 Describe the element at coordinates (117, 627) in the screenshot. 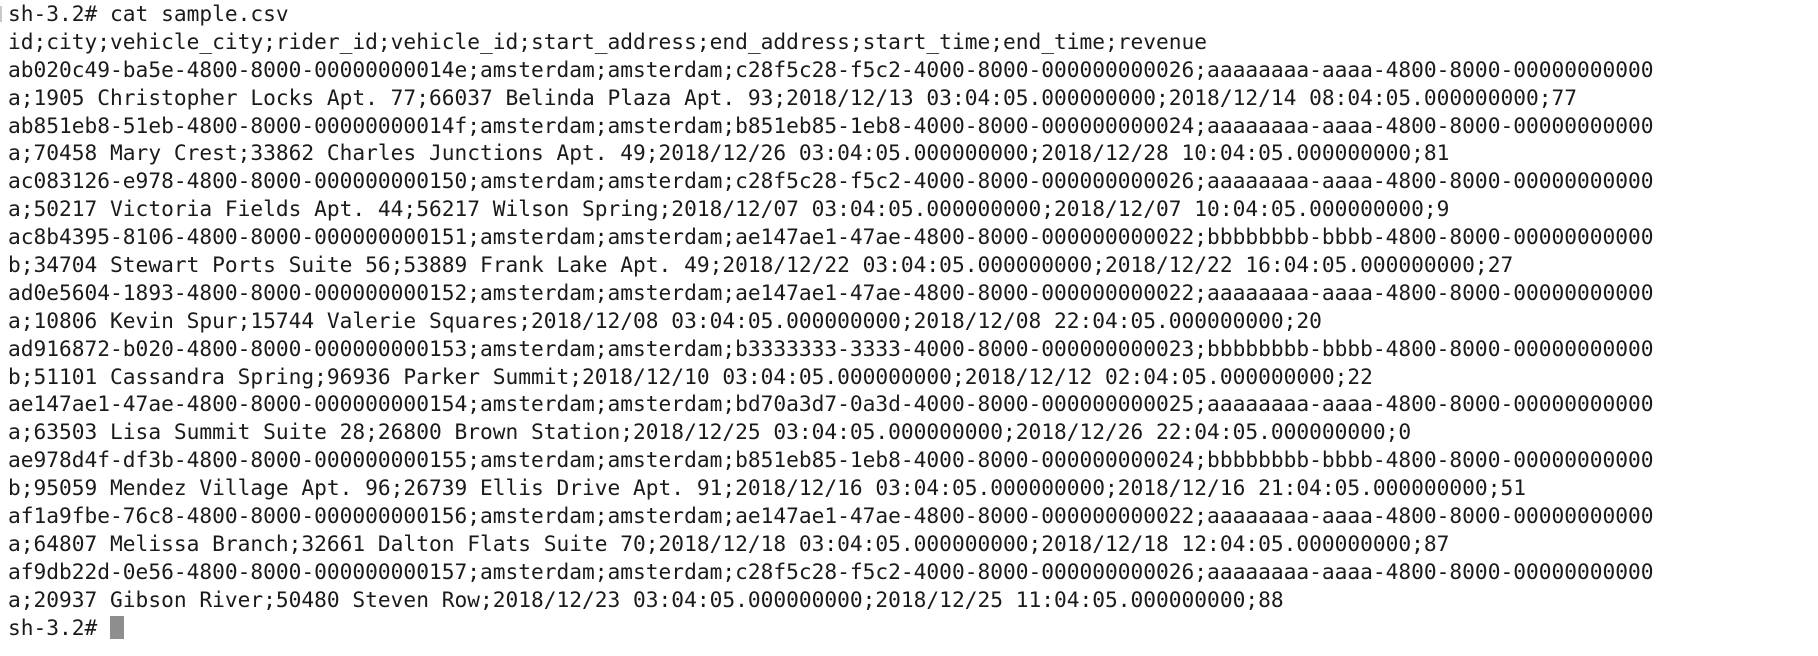

I see `text-cursor` at that location.